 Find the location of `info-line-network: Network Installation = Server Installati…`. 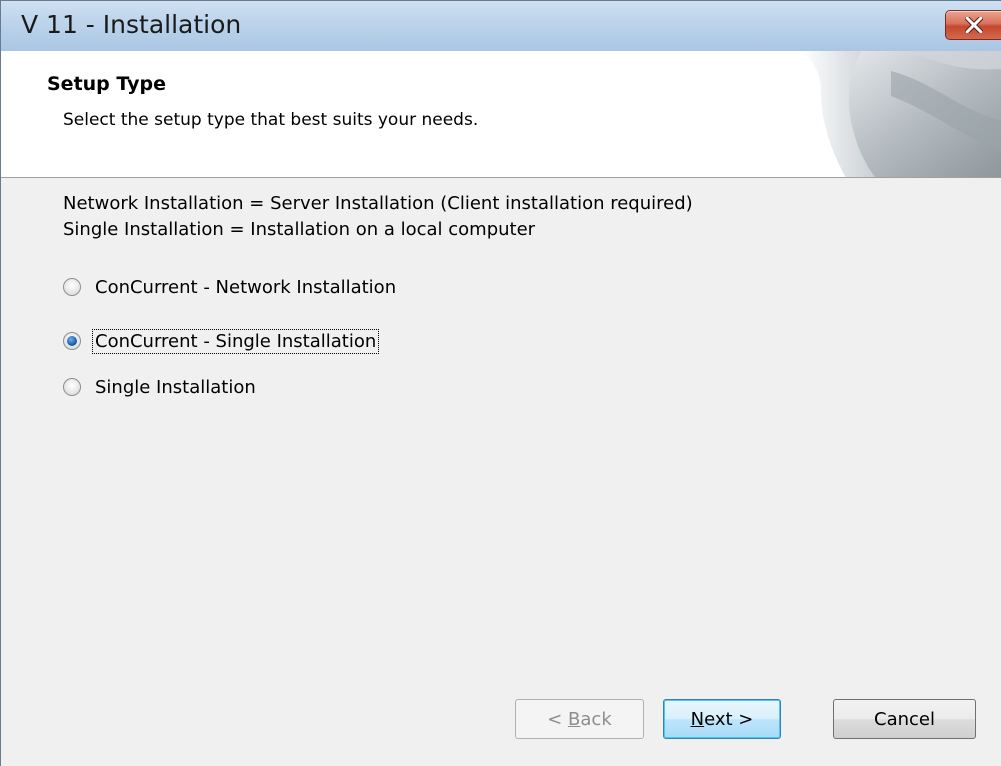

info-line-network: Network Installation = Server Installati… is located at coordinates (378, 203).